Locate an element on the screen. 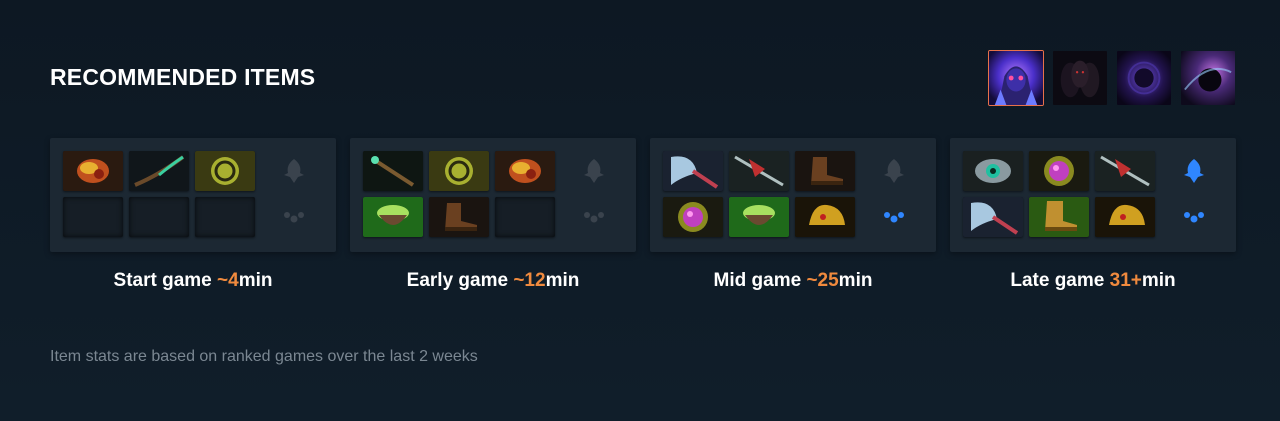  phase-mid: Mid game ~25min is located at coordinates (793, 215).